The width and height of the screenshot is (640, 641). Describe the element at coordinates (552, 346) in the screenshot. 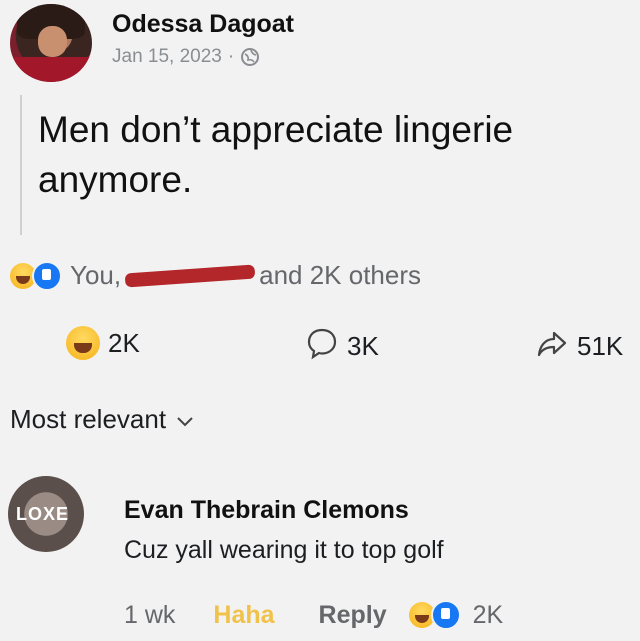

I see `share-icon` at that location.